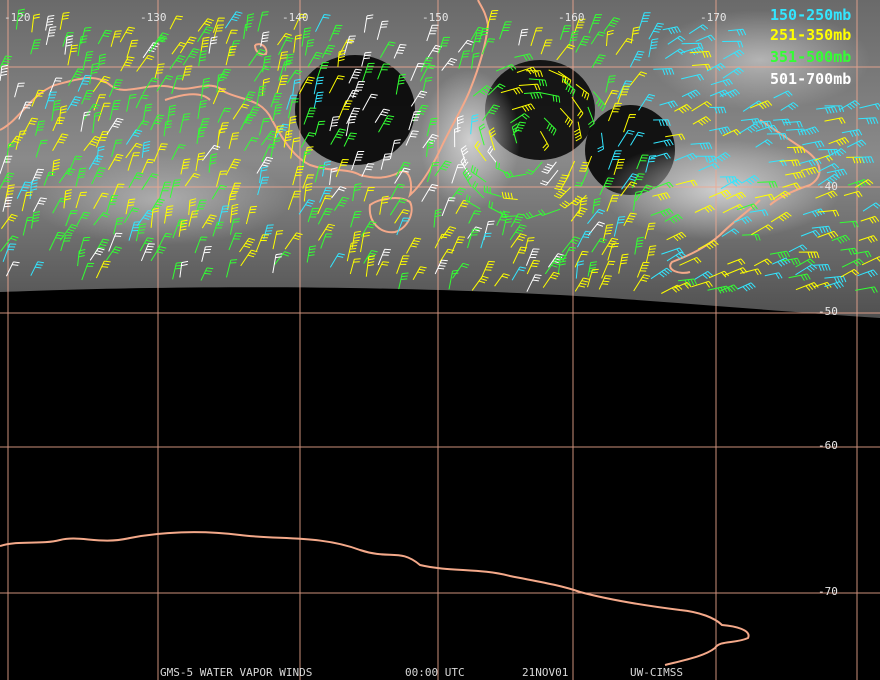  What do you see at coordinates (810, 15) in the screenshot?
I see `legend-entry-150-250: 150-250mb` at bounding box center [810, 15].